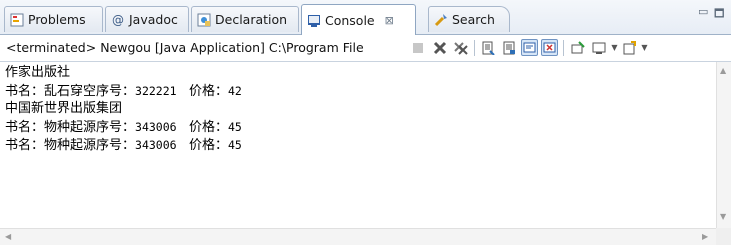  I want to click on declaration-icon, so click(204, 20).